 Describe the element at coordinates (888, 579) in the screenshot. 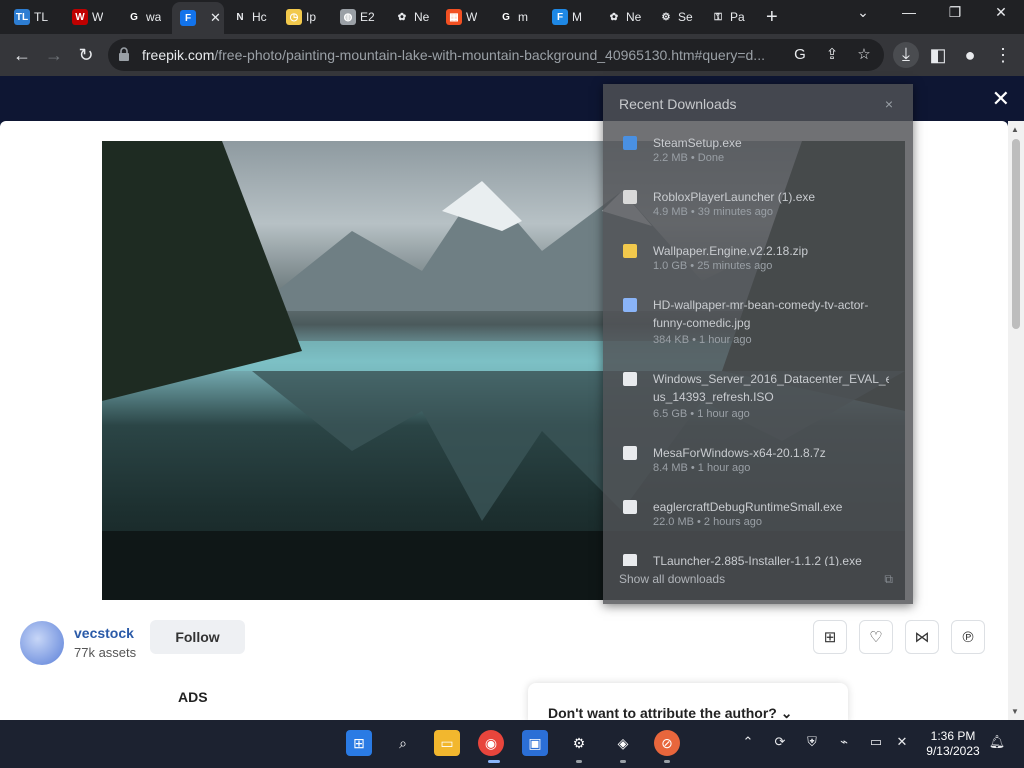

I see `open-external-icon: ⧉` at that location.